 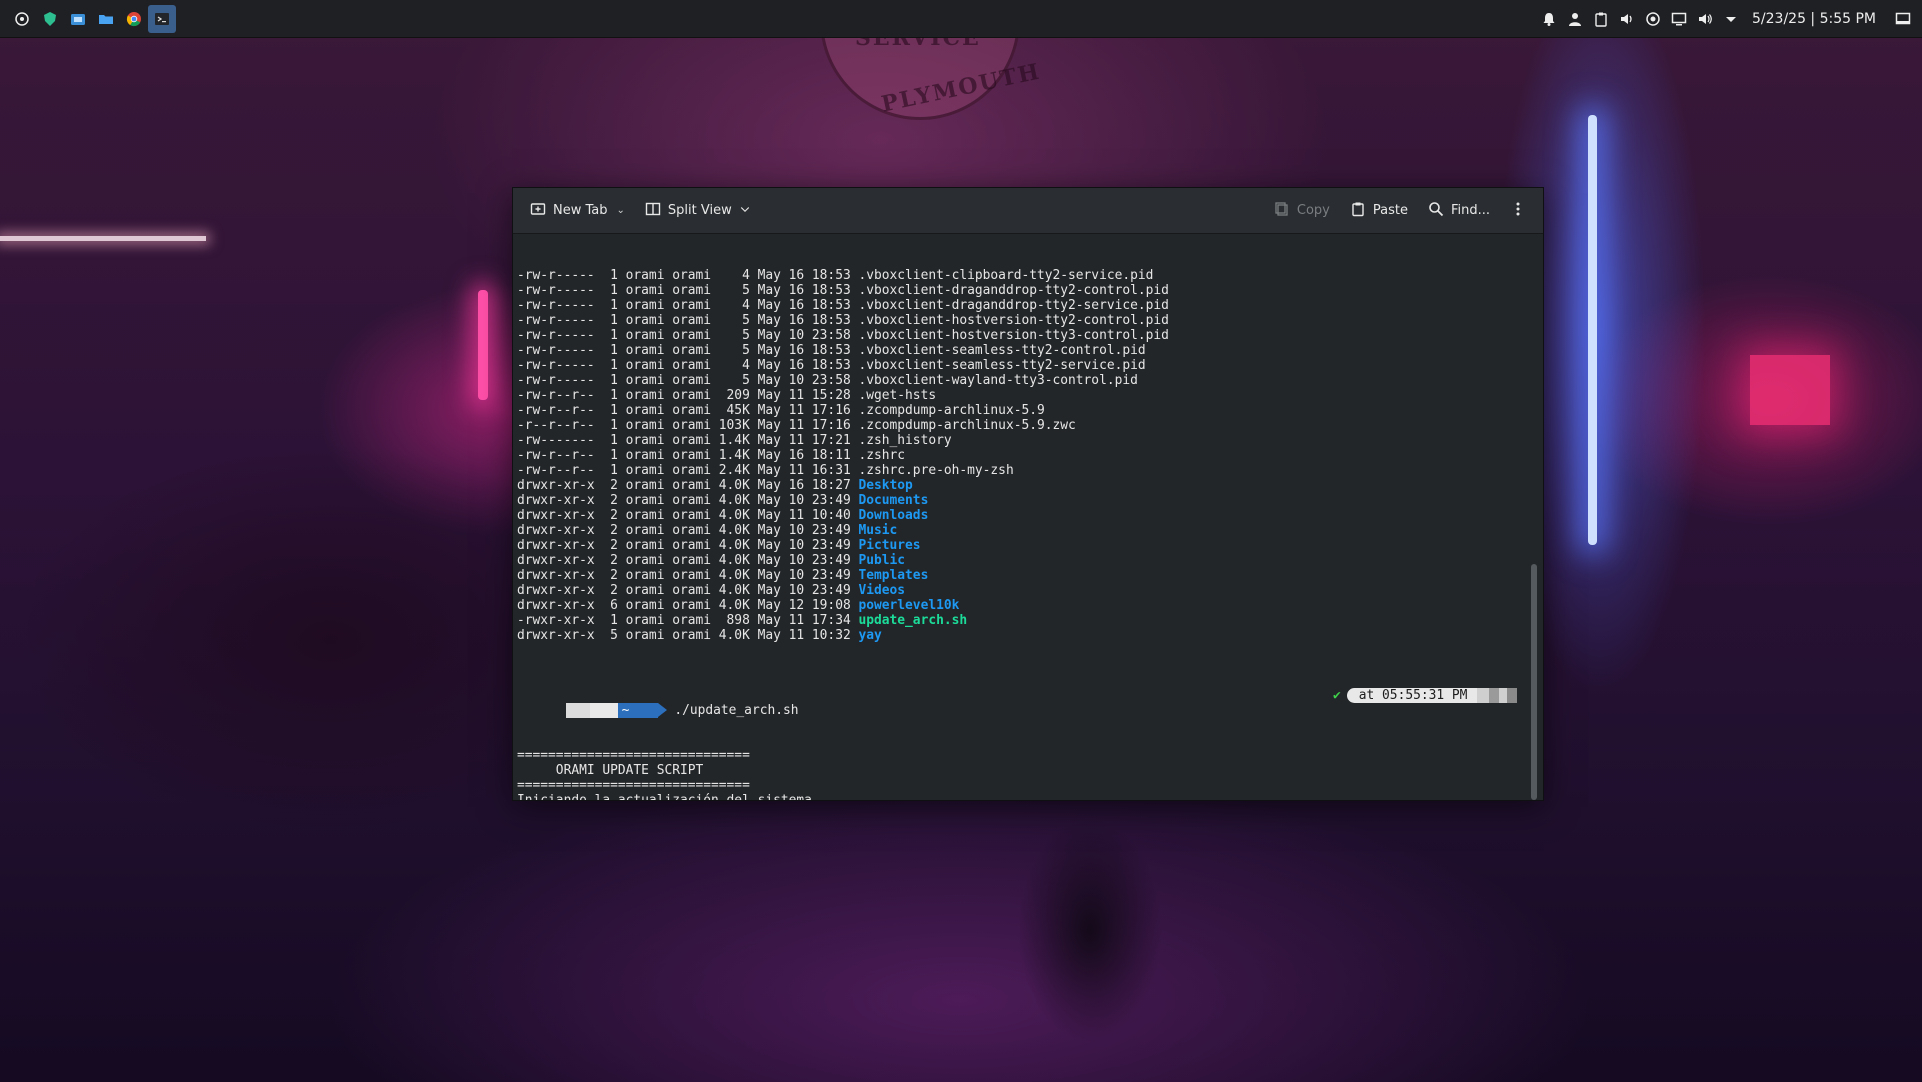 What do you see at coordinates (1013, 290) in the screenshot?
I see `listing-filename: .vboxclient-draganddrop-tty2-control.pid` at bounding box center [1013, 290].